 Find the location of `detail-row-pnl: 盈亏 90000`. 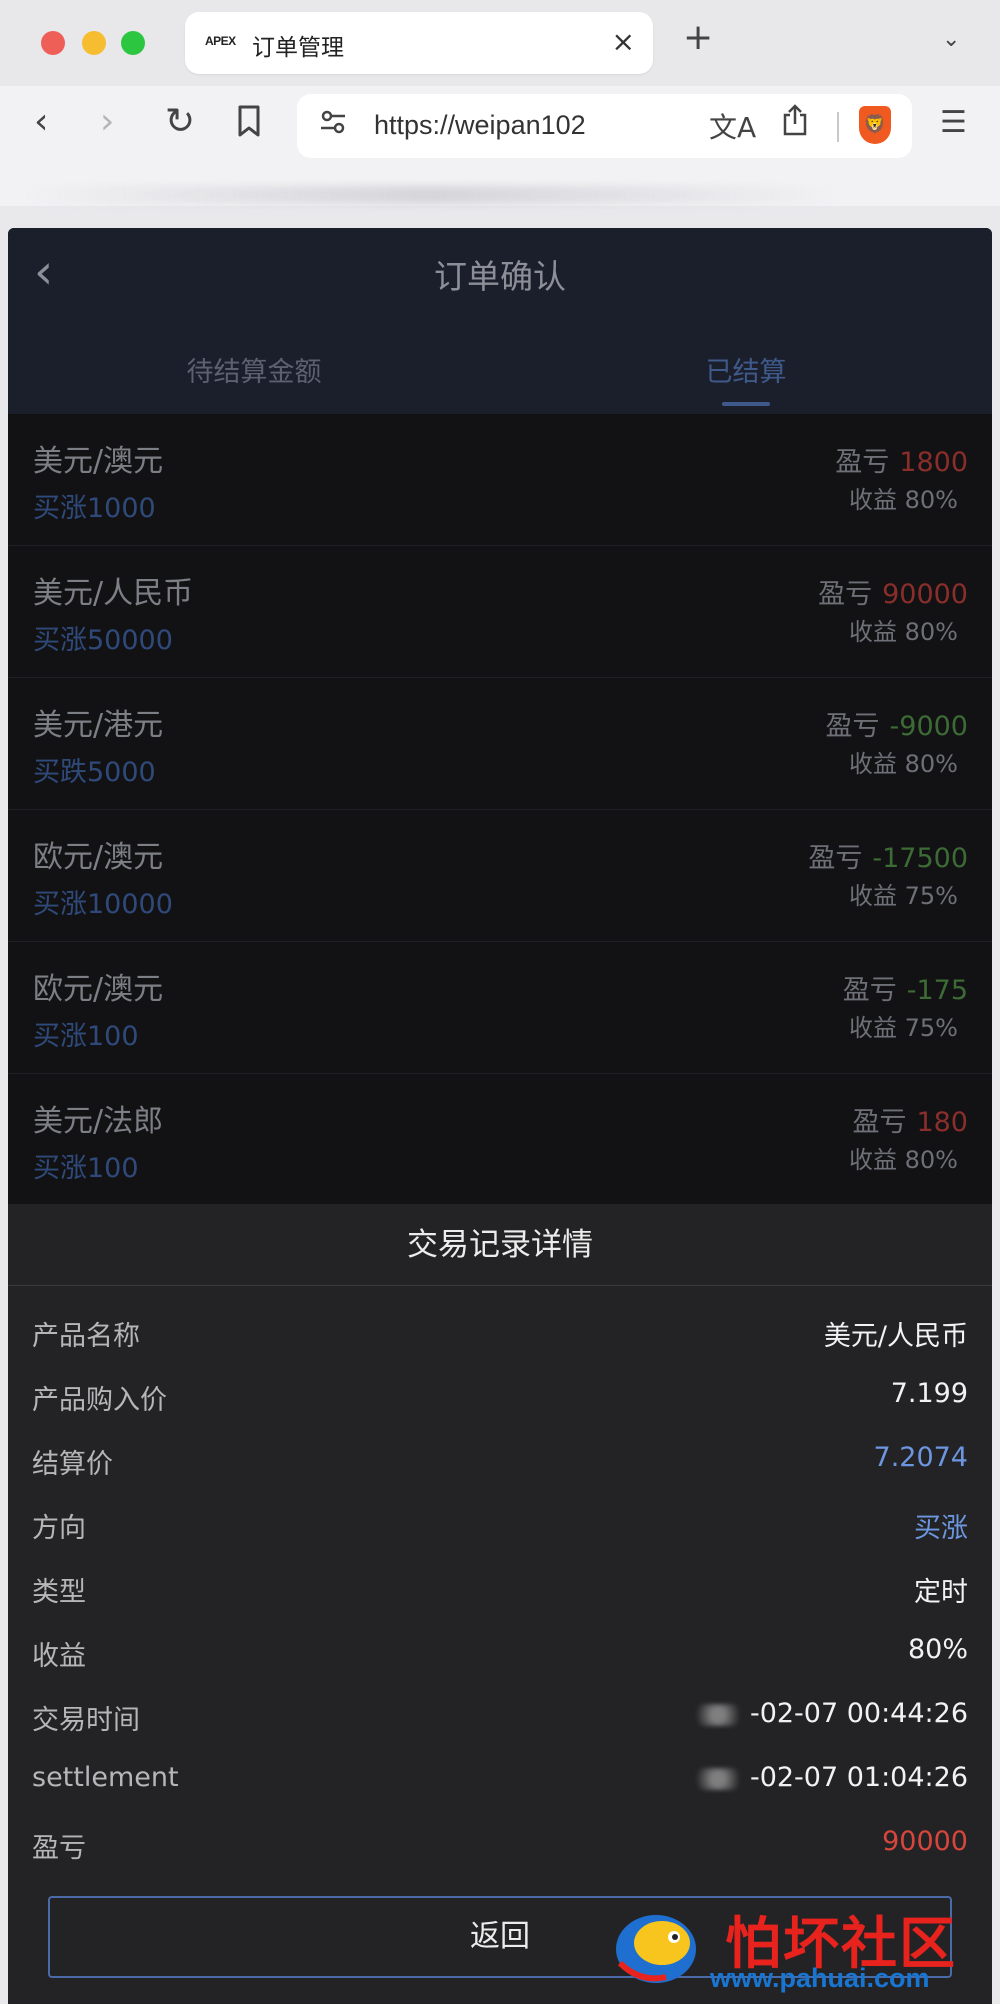

detail-row-pnl: 盈亏 90000 is located at coordinates (500, 1848).